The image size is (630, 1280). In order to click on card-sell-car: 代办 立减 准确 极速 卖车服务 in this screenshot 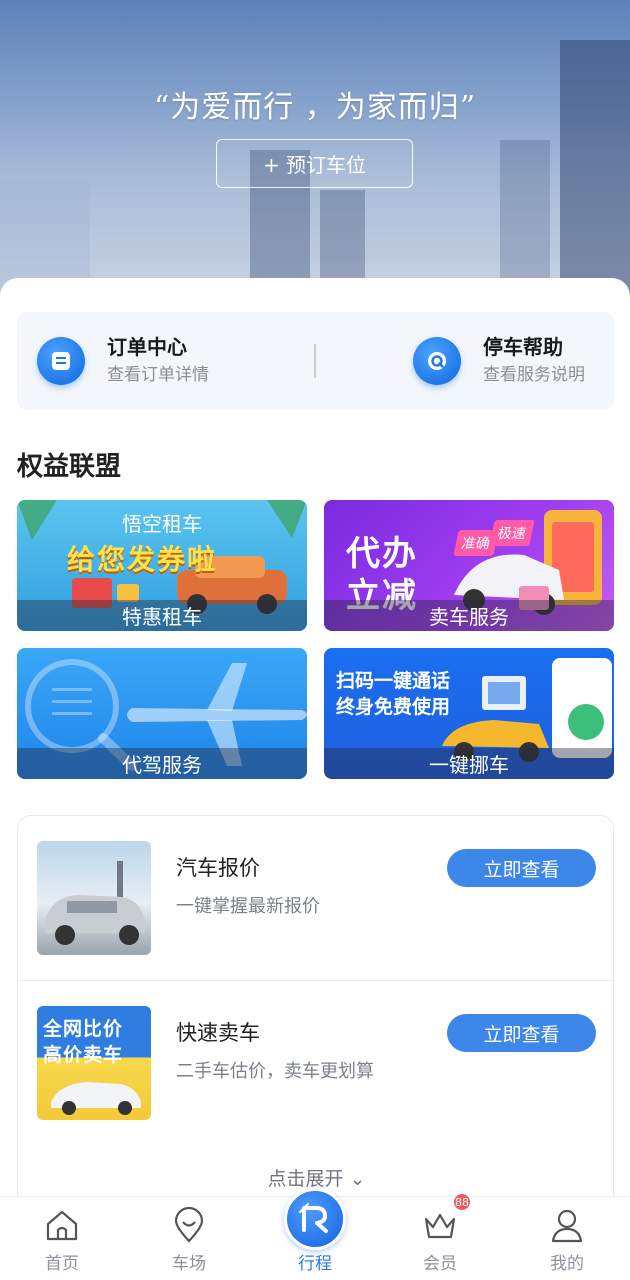, I will do `click(469, 565)`.